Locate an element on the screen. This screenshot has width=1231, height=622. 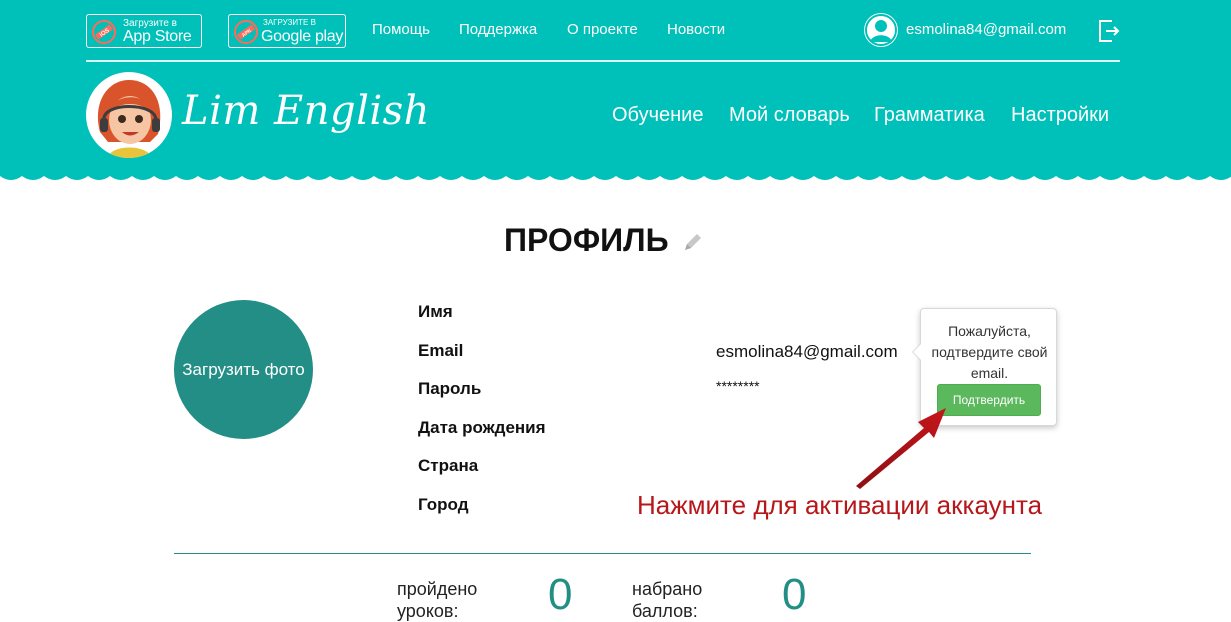
user-icon is located at coordinates (881, 30).